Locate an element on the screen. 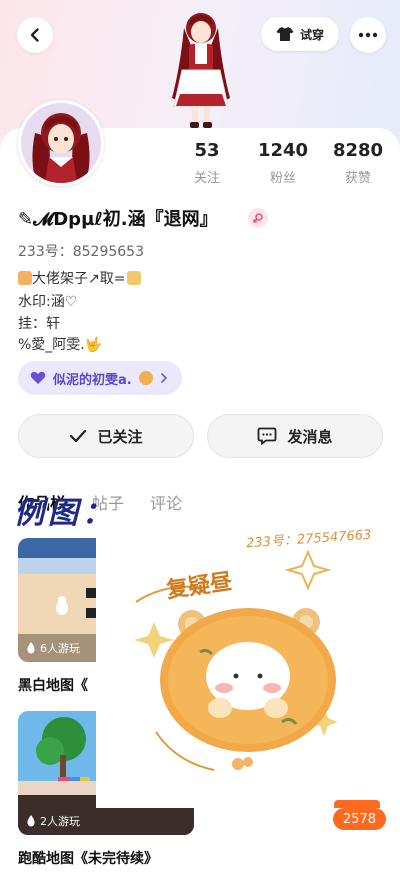  play-count-1-text: 6人游玩 is located at coordinates (60, 648).